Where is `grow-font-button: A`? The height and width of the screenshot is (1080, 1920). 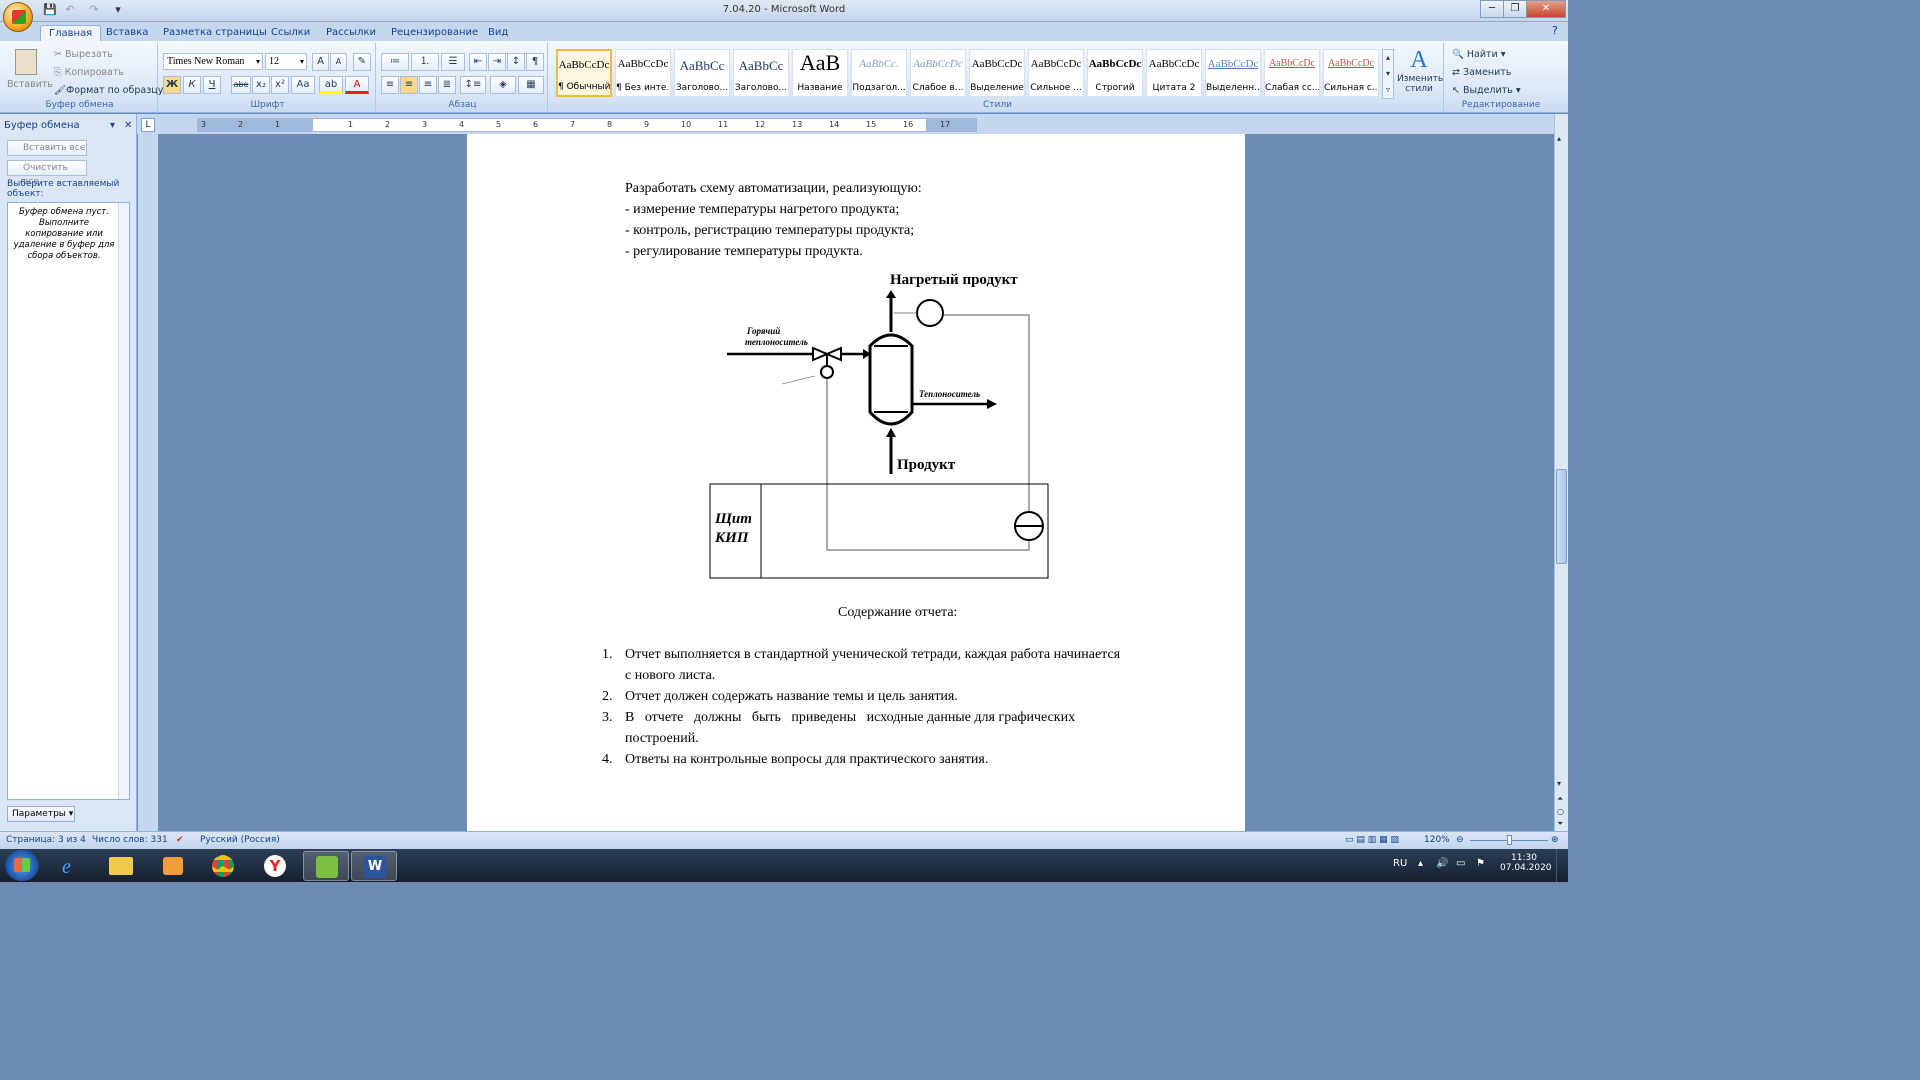 grow-font-button: A is located at coordinates (320, 62).